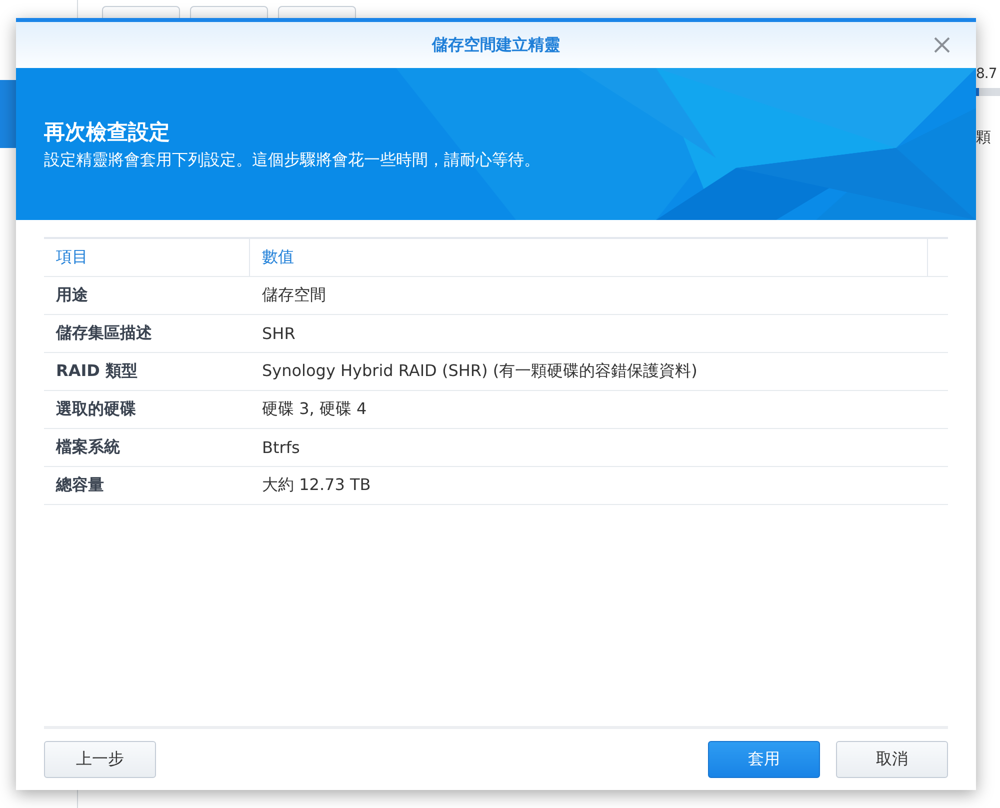 The height and width of the screenshot is (808, 1000). What do you see at coordinates (100, 759) in the screenshot?
I see `dialog-button: 上一步` at bounding box center [100, 759].